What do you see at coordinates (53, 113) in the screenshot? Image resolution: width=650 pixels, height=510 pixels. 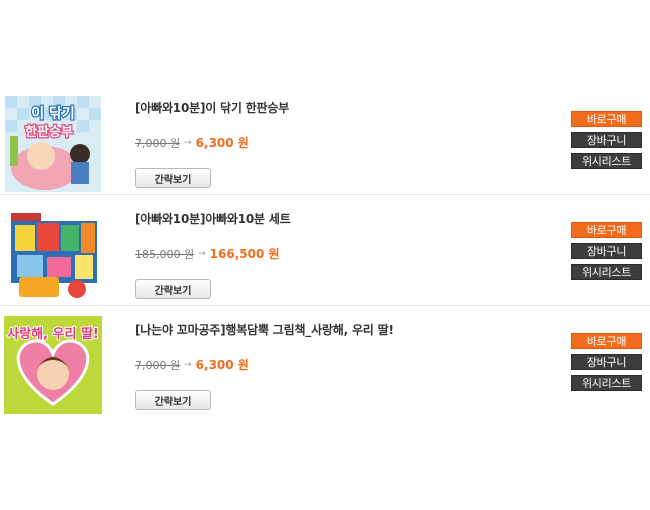 I see `cover-title-line1: 이 닦기` at bounding box center [53, 113].